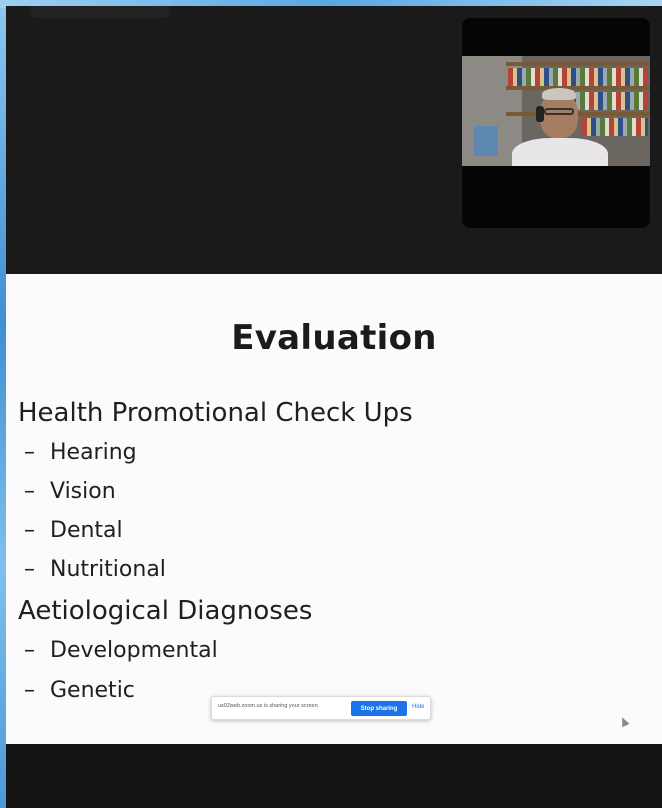 The image size is (662, 808). What do you see at coordinates (559, 94) in the screenshot?
I see `participant-hair` at bounding box center [559, 94].